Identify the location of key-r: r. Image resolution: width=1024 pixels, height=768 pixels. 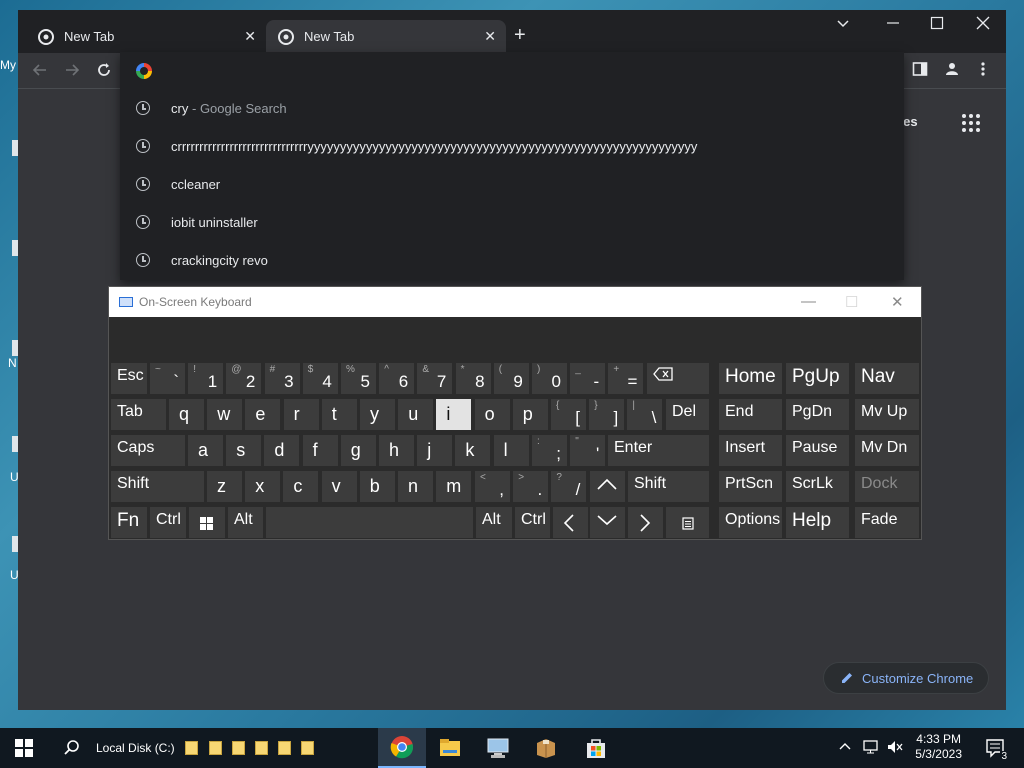
(301, 414).